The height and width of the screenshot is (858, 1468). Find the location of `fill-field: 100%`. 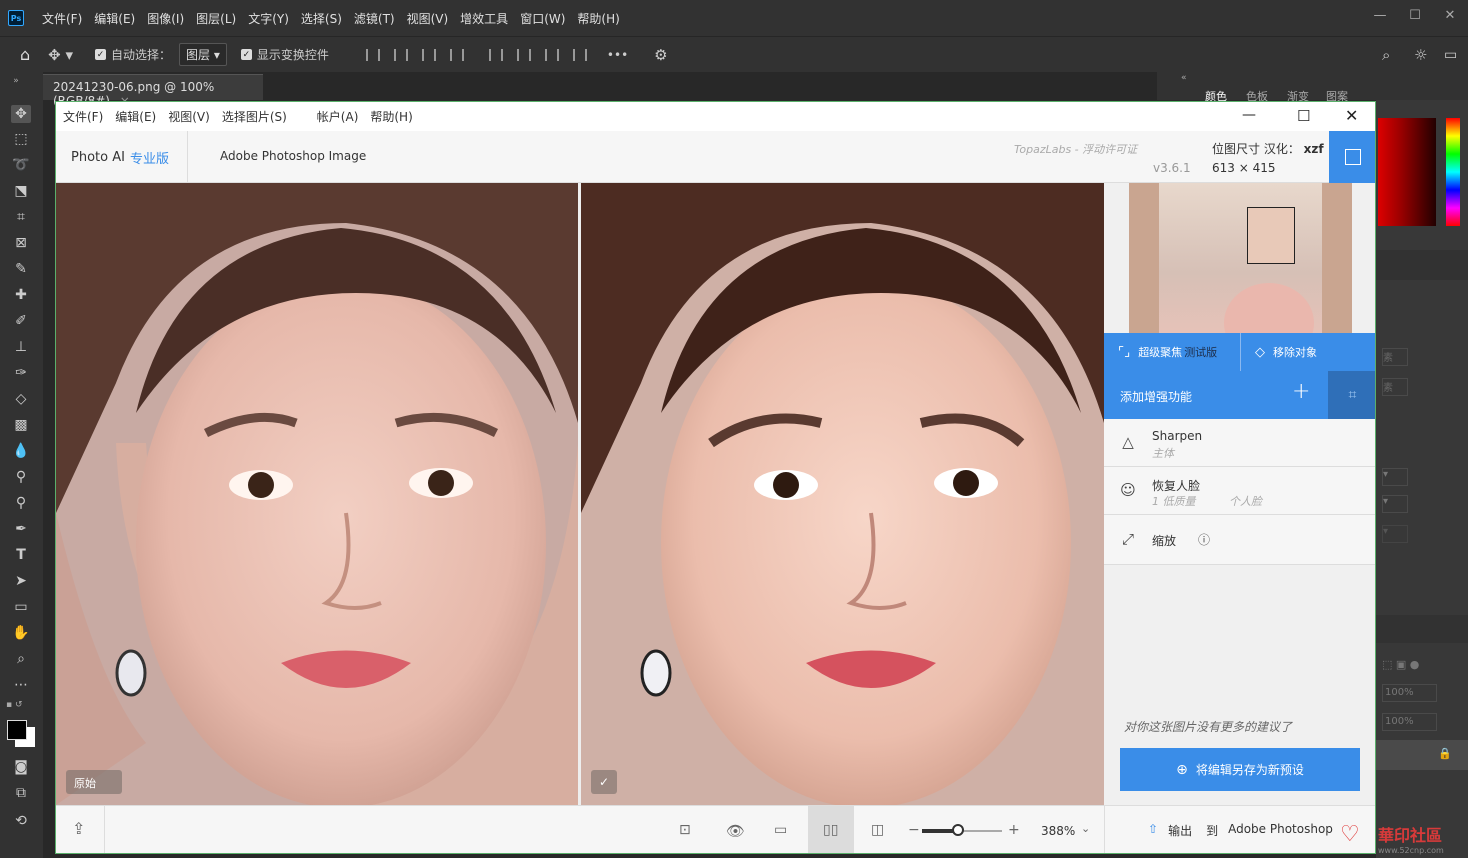

fill-field: 100% is located at coordinates (1409, 722).